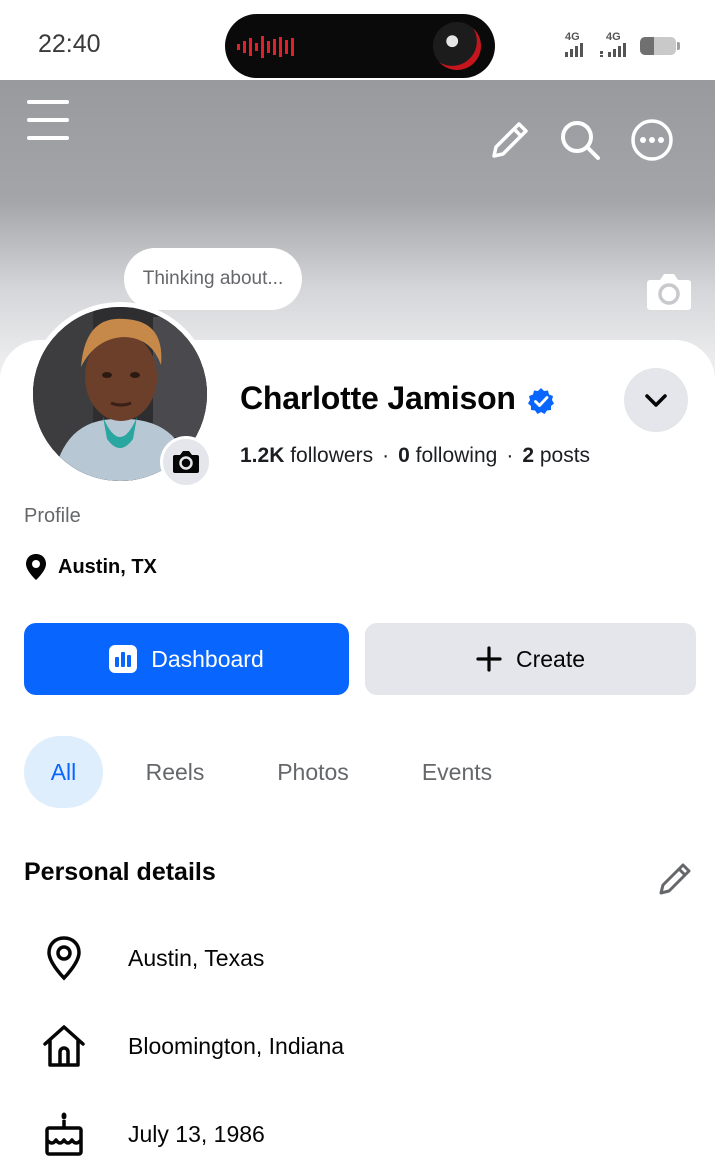  What do you see at coordinates (360, 46) in the screenshot?
I see `dynamic-island` at bounding box center [360, 46].